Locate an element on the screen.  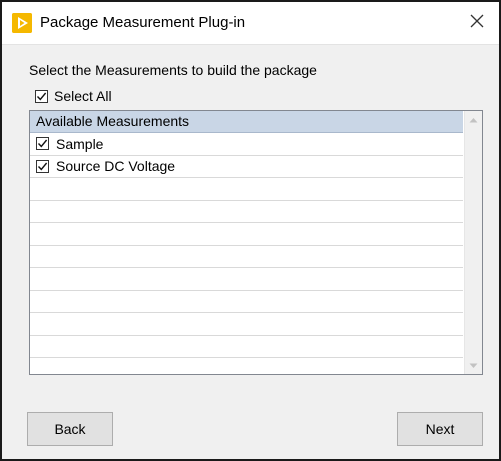
select-all-checkbox: Select All is located at coordinates (73, 96).